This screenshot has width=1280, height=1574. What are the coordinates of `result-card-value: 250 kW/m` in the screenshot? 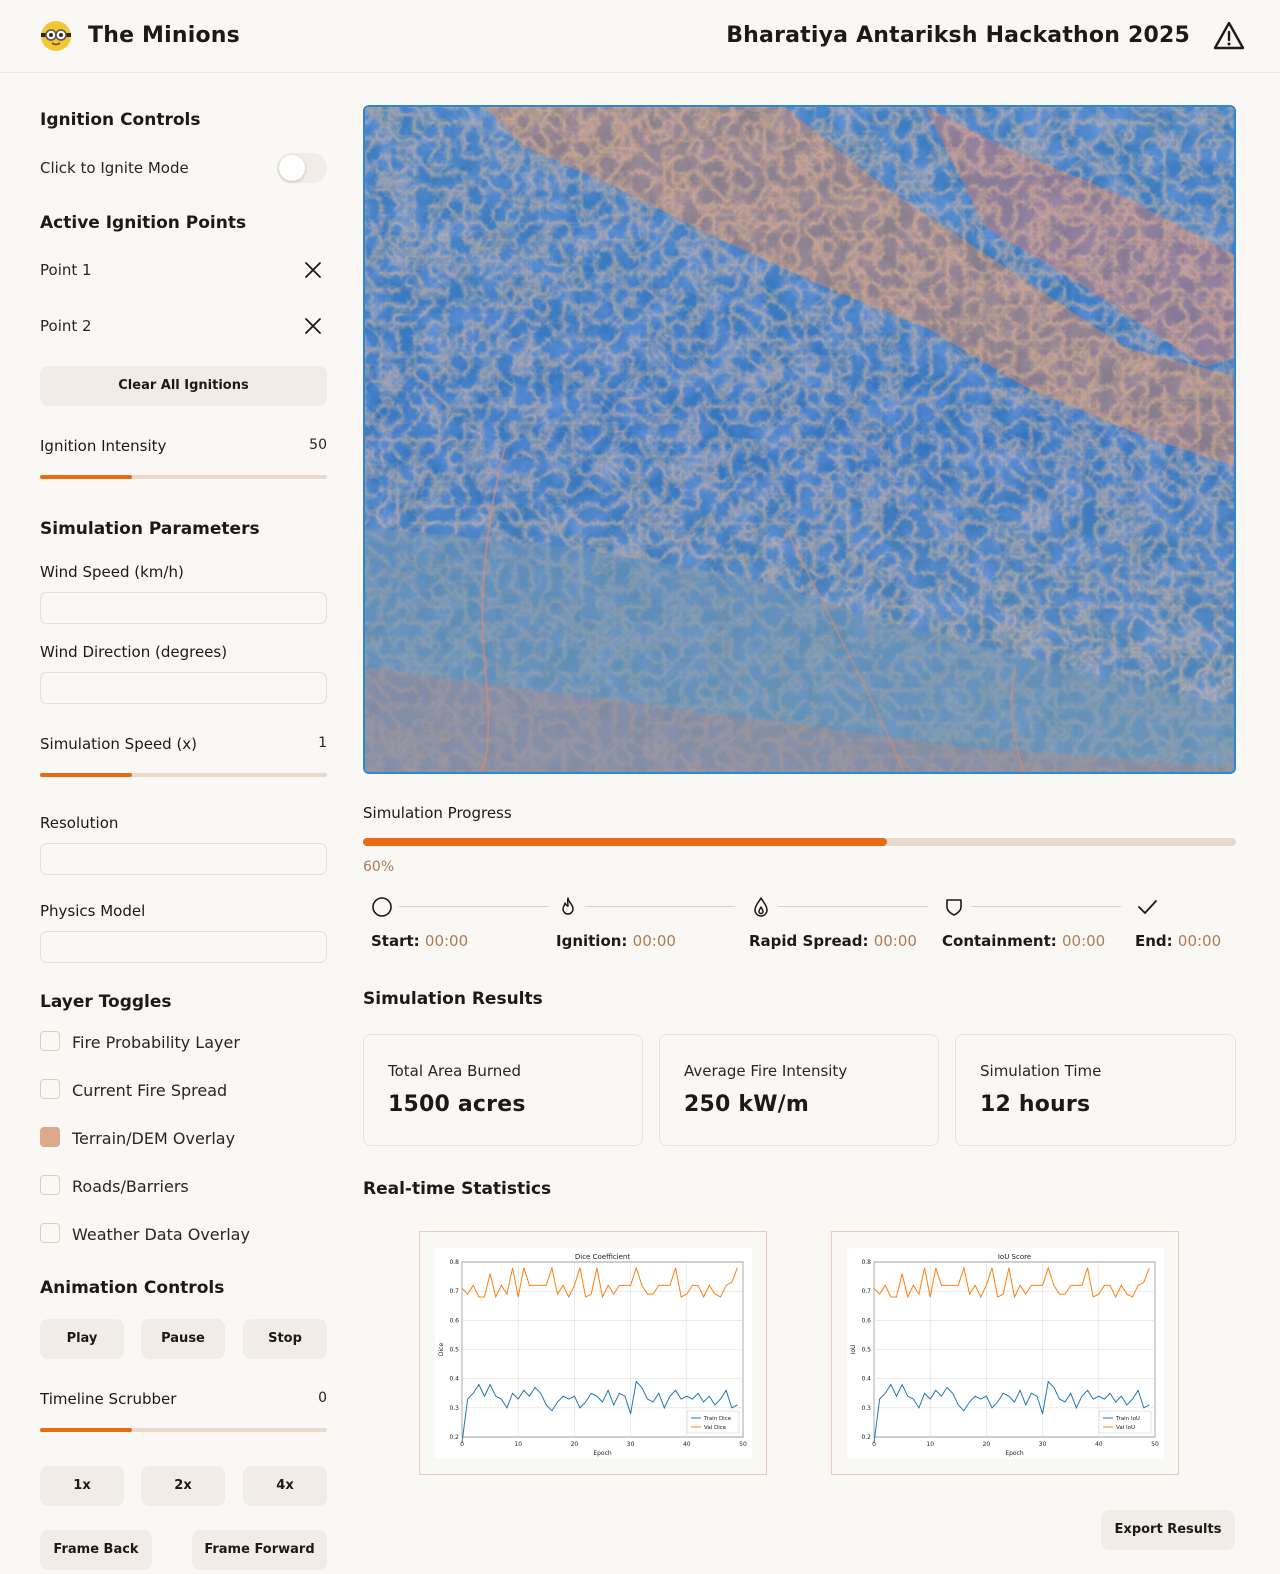 It's located at (747, 1104).